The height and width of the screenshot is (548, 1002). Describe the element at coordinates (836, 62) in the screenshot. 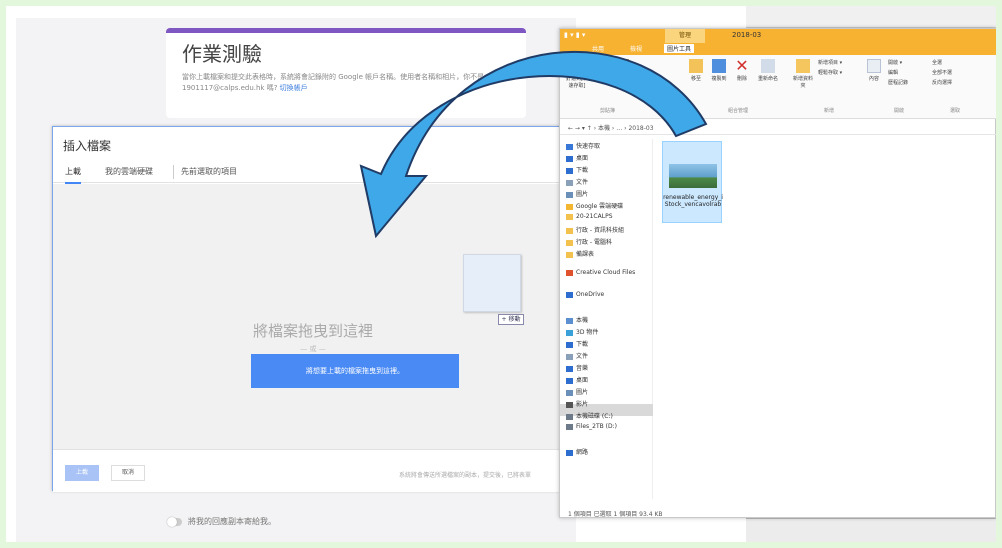

I see `new-item-button: 新增項目 ▾` at that location.